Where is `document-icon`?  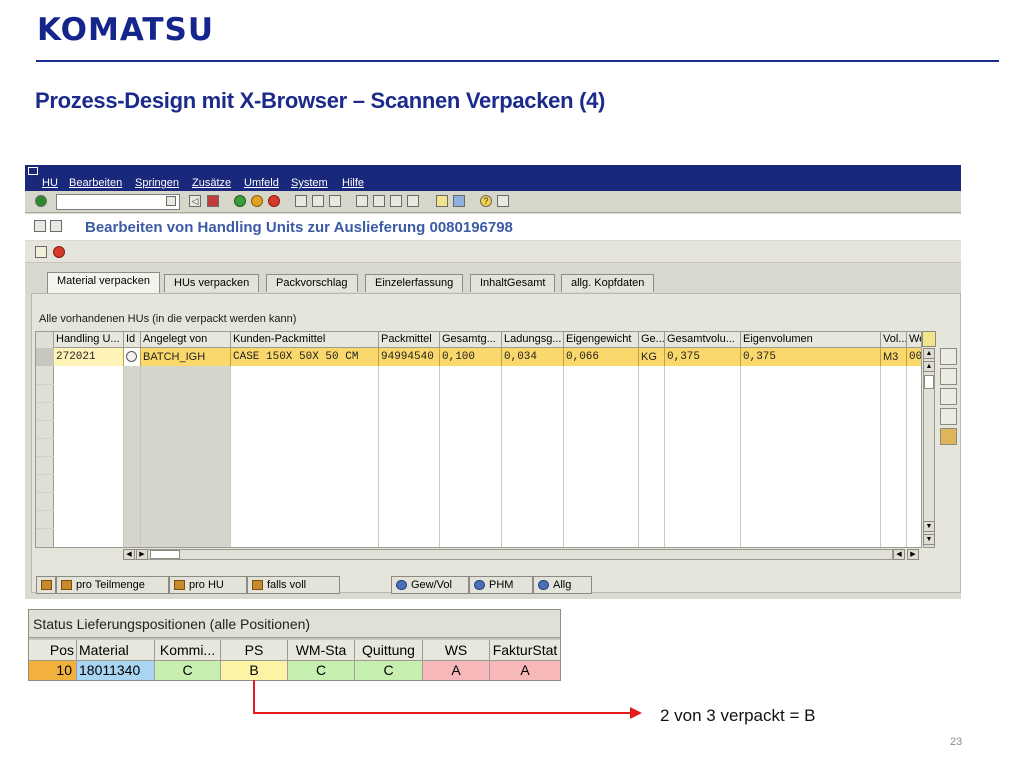
document-icon is located at coordinates (56, 226).